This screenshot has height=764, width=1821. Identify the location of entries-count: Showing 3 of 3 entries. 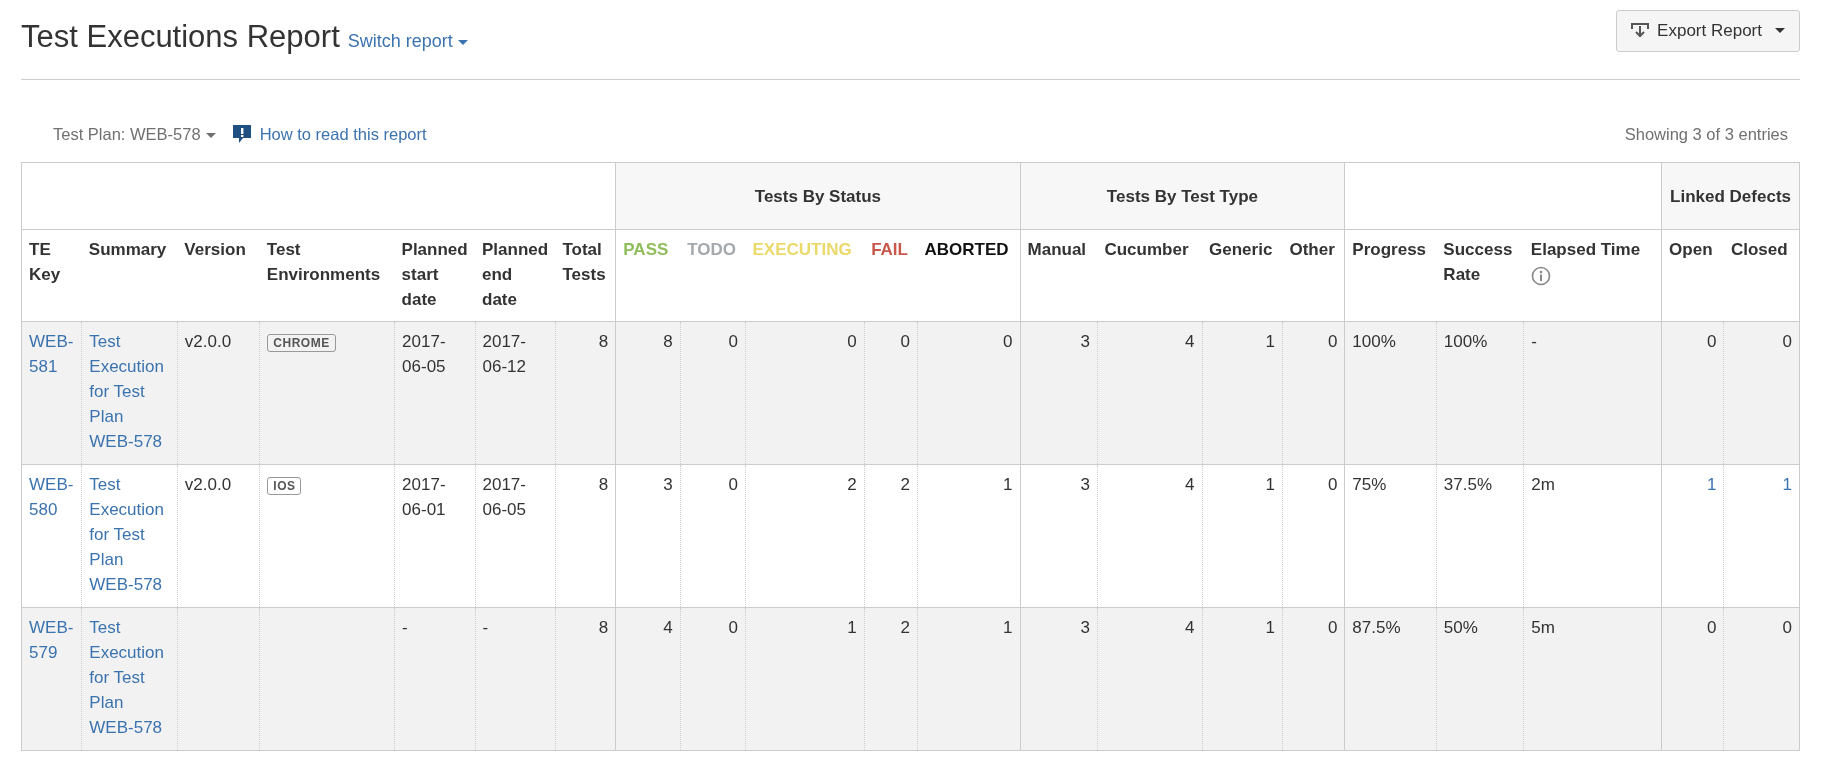
(1706, 134).